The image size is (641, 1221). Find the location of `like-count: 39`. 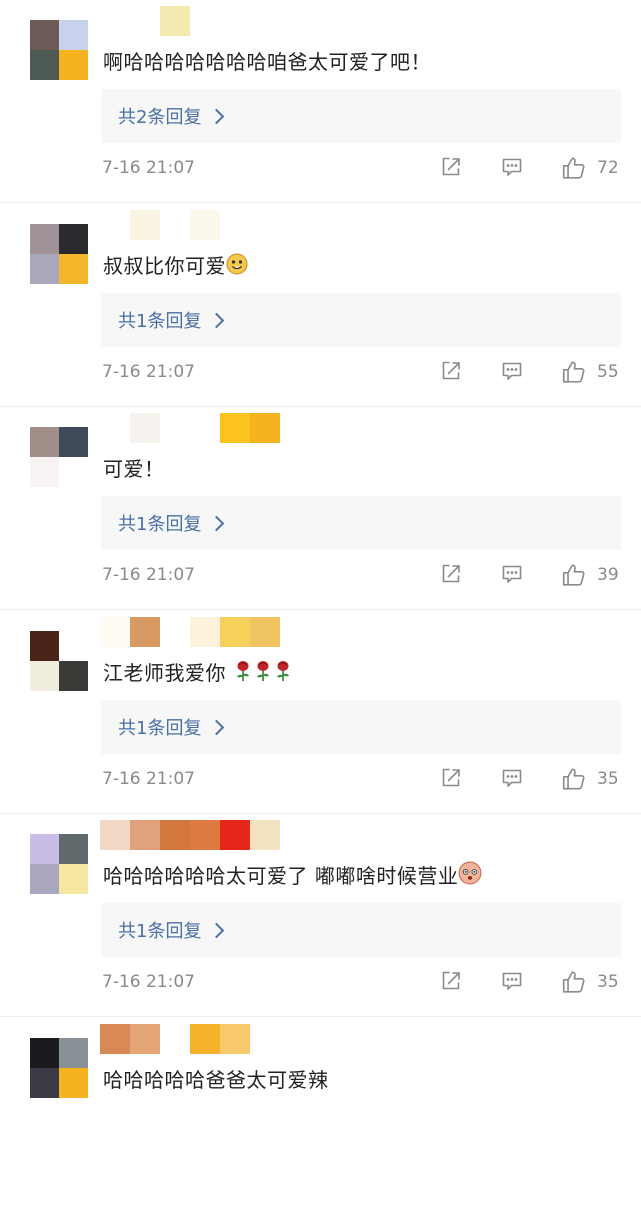

like-count: 39 is located at coordinates (608, 575).